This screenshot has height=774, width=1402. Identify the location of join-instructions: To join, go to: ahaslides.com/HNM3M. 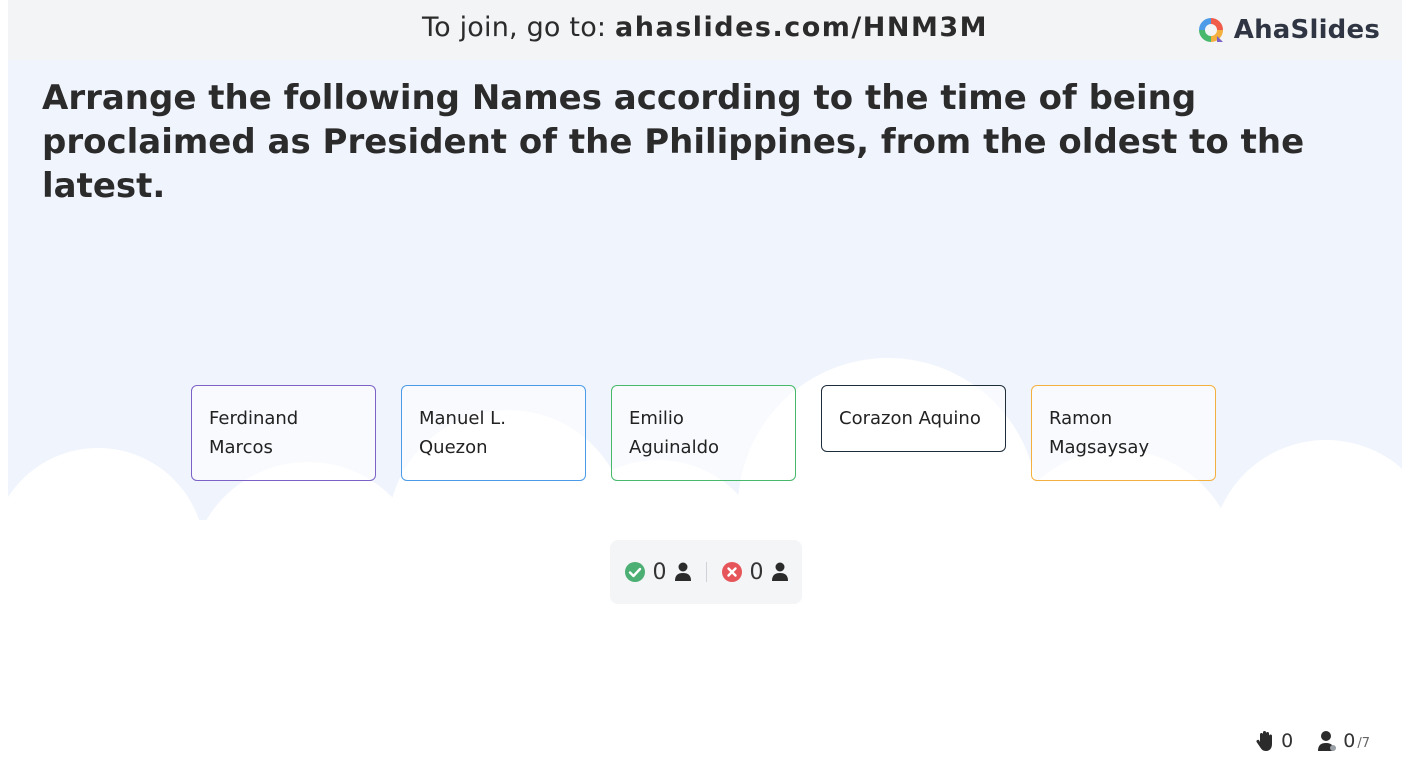
(705, 27).